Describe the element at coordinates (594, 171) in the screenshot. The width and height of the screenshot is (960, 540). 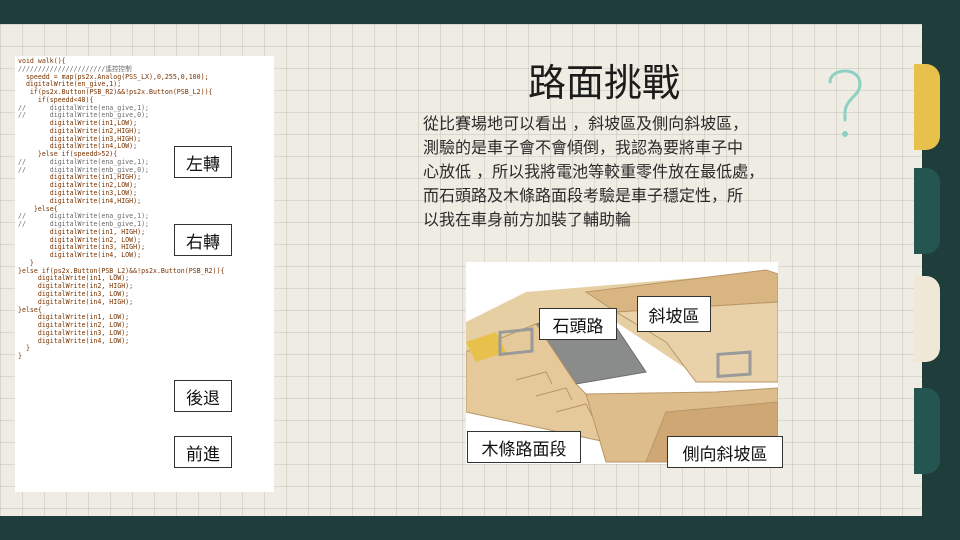
I see `body-line: 心放低 ，所以我將電池等較重零件放在最低處，` at that location.